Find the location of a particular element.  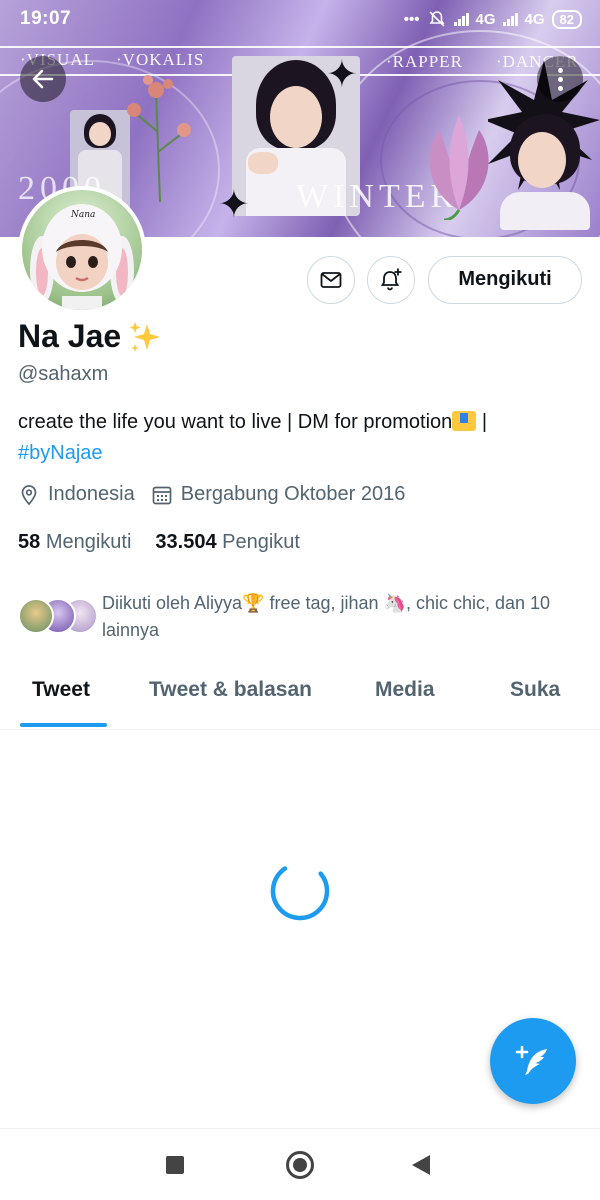

profile-avatar: Nana is located at coordinates (82, 250).